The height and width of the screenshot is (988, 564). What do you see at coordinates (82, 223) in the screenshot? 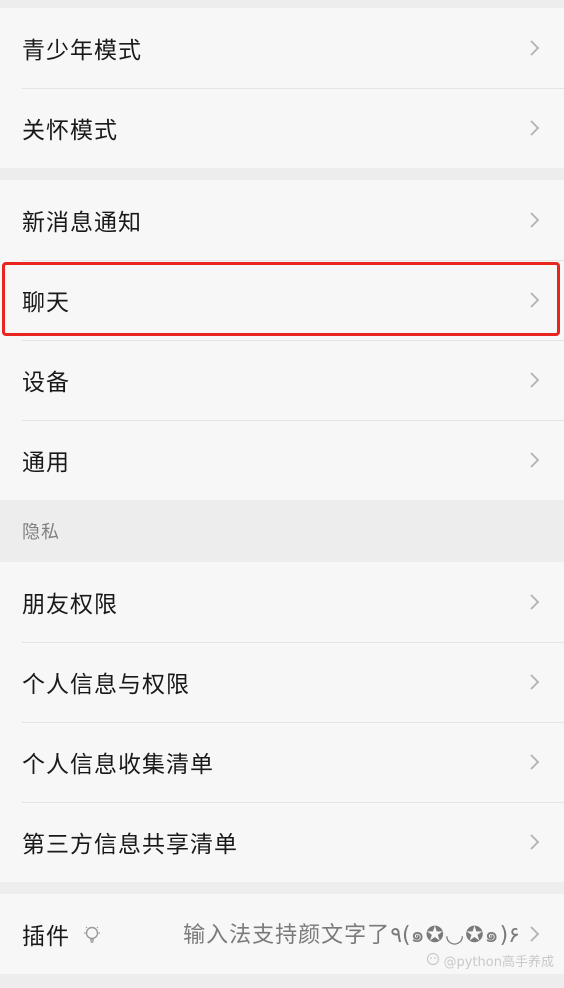
I see `settings-item-label: 新消息通知` at bounding box center [82, 223].